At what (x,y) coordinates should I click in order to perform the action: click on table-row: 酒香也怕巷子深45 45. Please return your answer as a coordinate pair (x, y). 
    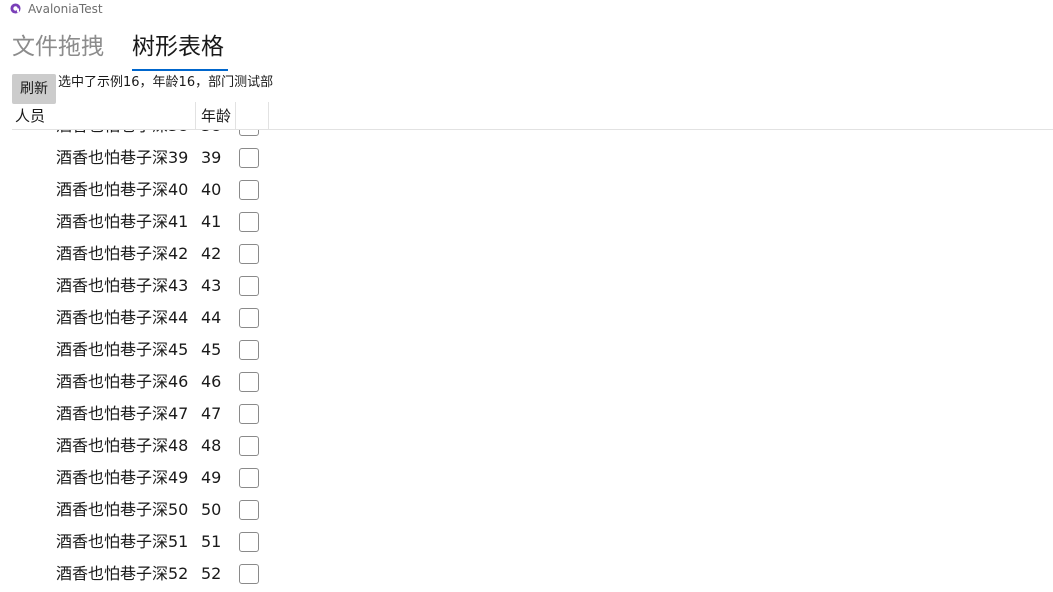
    Looking at the image, I should click on (532, 350).